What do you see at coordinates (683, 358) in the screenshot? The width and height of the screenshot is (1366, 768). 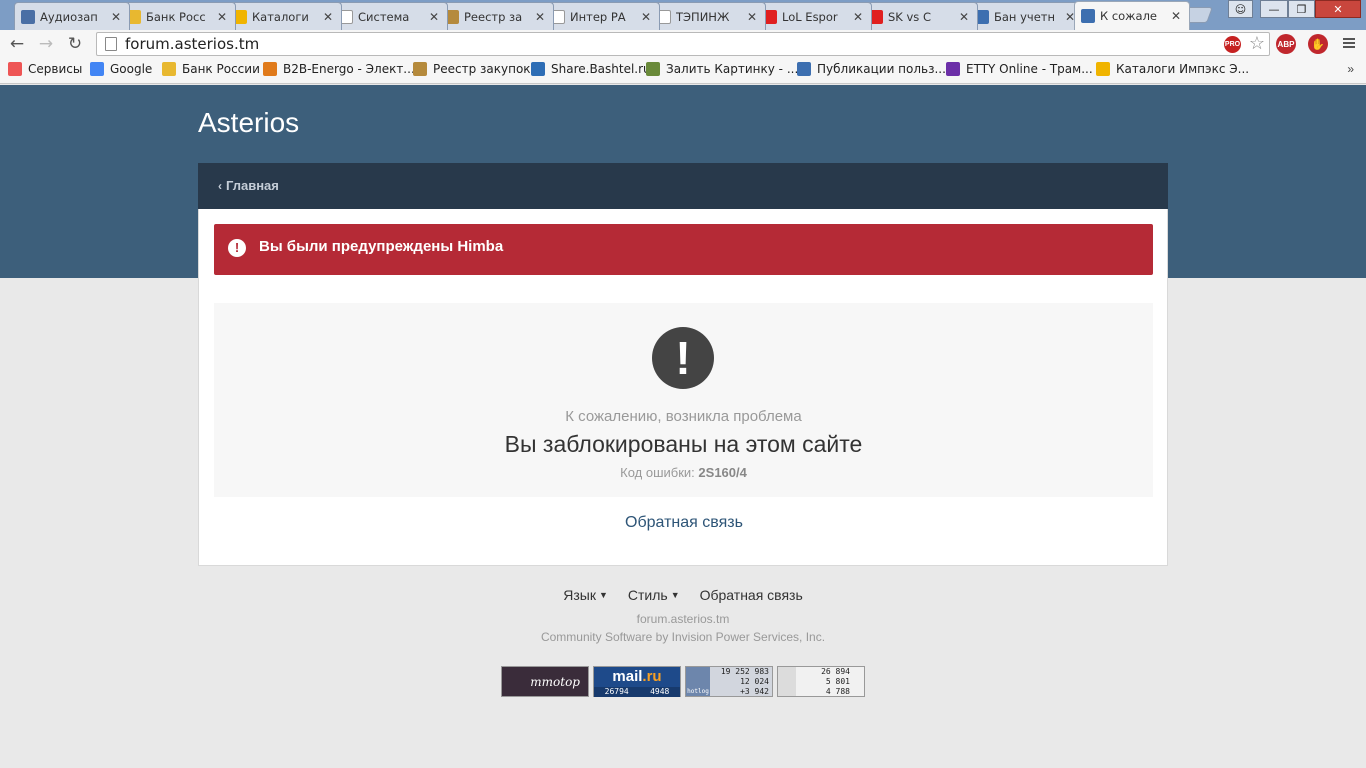 I see `error-exclamation-icon: !` at bounding box center [683, 358].